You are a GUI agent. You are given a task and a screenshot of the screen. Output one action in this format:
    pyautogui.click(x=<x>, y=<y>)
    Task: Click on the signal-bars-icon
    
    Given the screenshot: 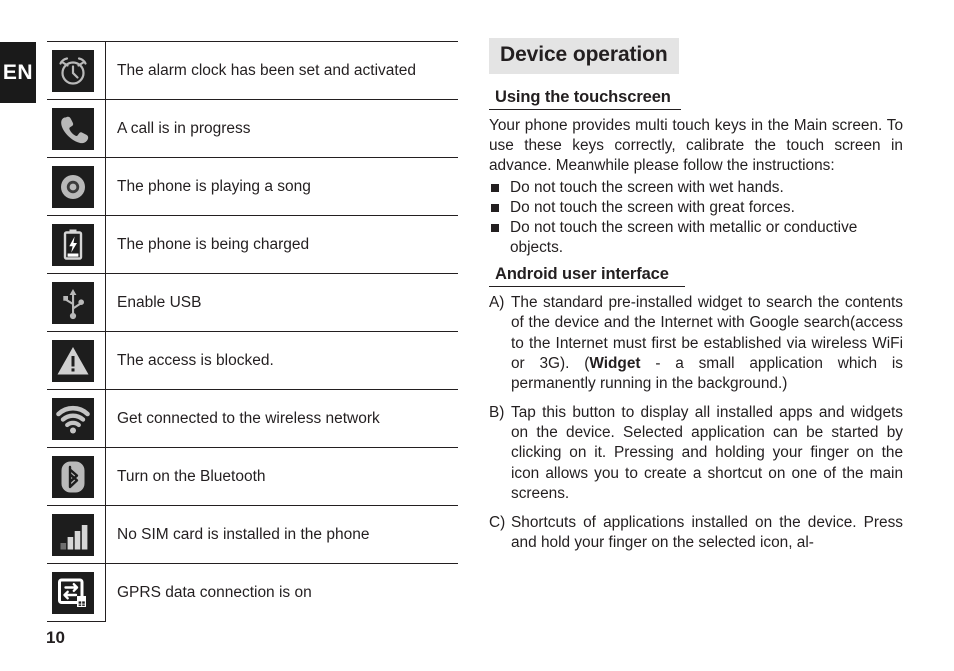 What is the action you would take?
    pyautogui.click(x=73, y=534)
    